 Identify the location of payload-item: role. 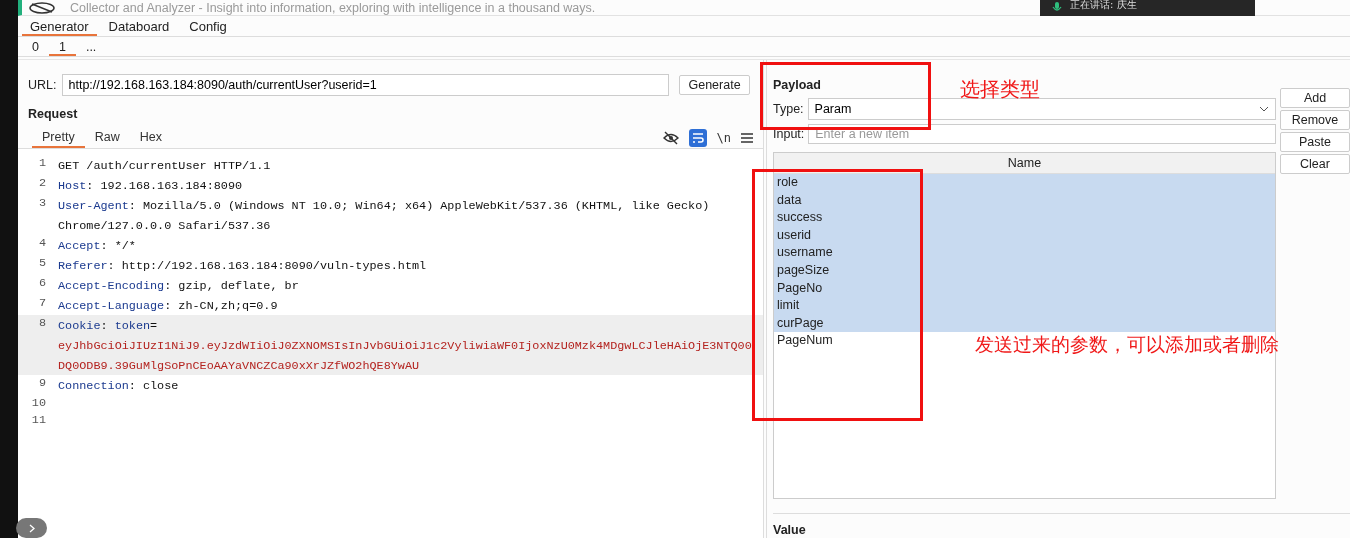
(1024, 183).